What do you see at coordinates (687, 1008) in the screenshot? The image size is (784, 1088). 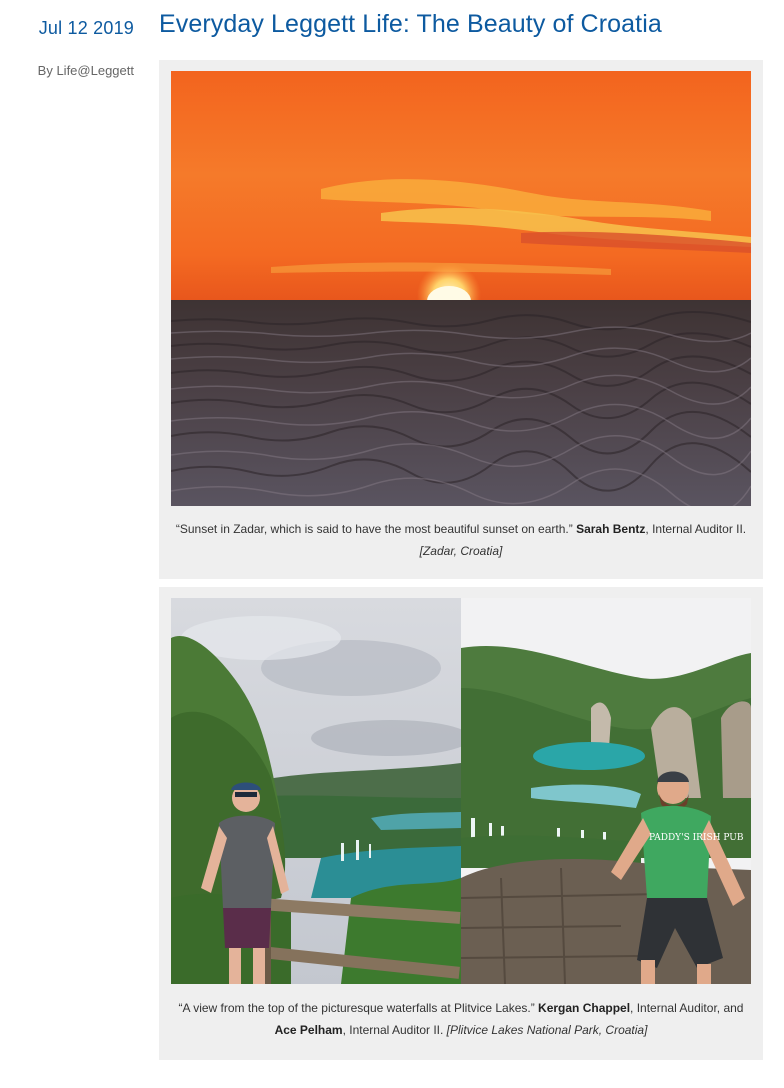 I see `caption-role-1: , Internal Auditor, and` at bounding box center [687, 1008].